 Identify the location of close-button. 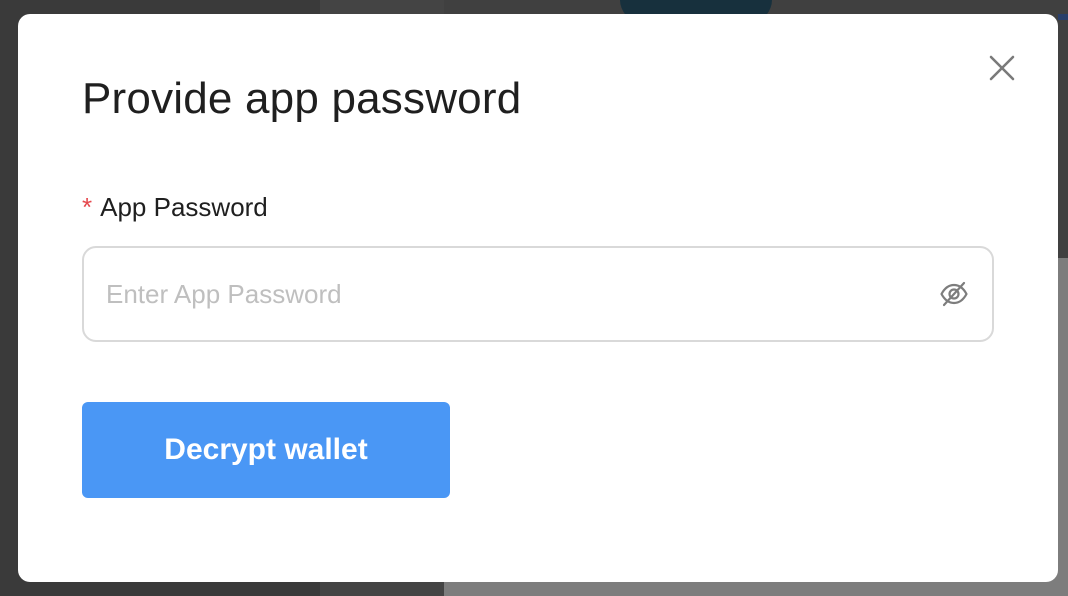
(1002, 68).